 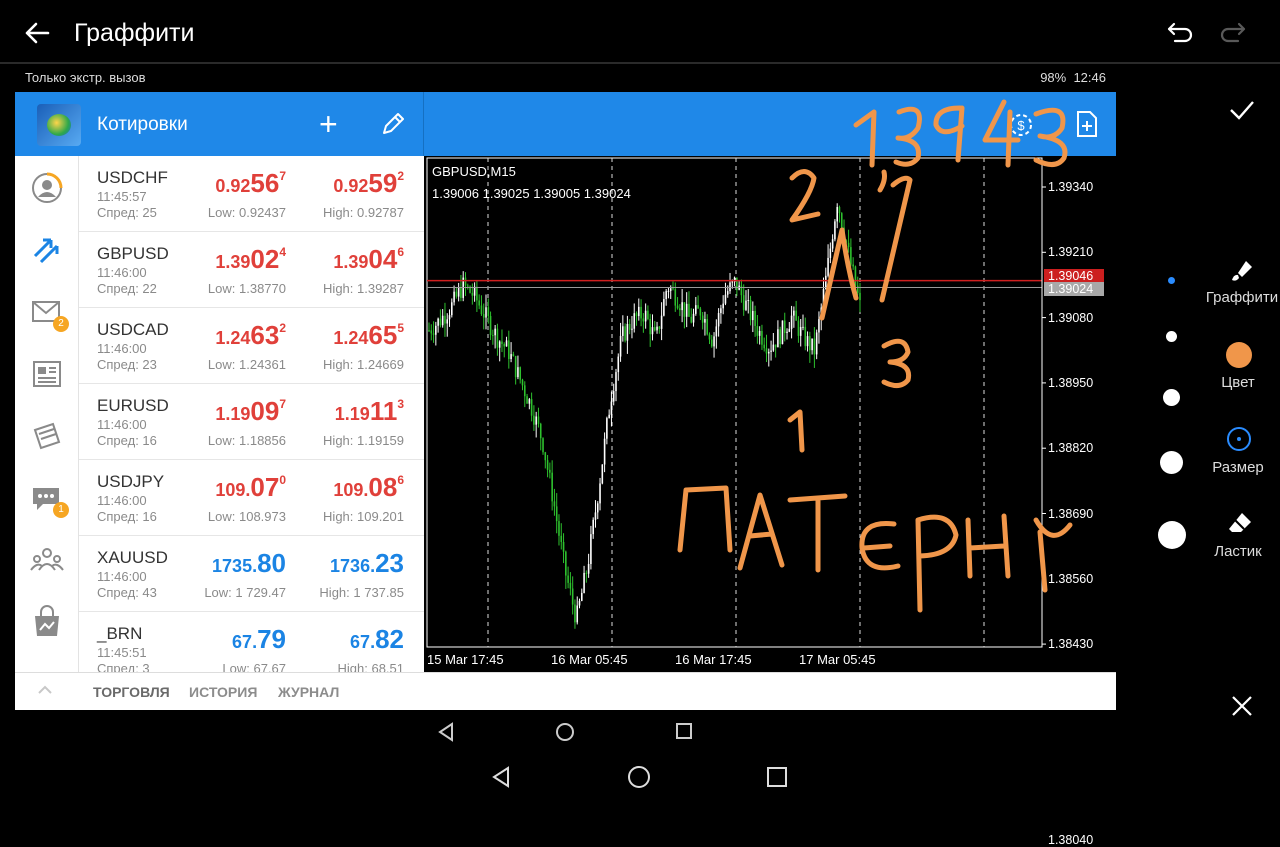 What do you see at coordinates (1242, 271) in the screenshot?
I see `graffiti-brush-icon` at bounding box center [1242, 271].